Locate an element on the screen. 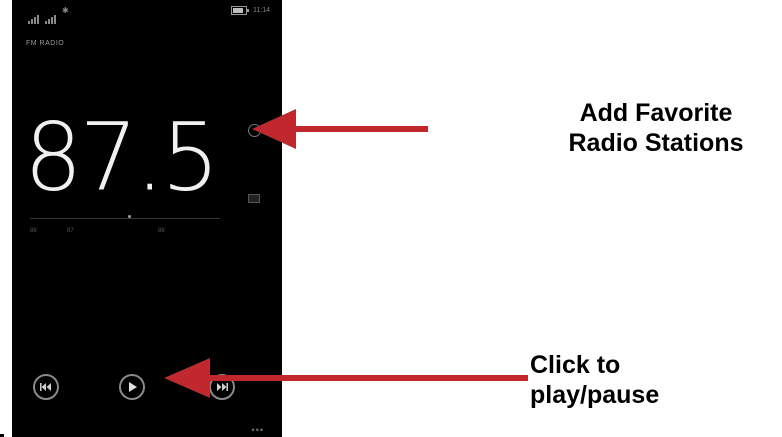  favorite-annotation: Add Favorite Radio Stations is located at coordinates (656, 128).